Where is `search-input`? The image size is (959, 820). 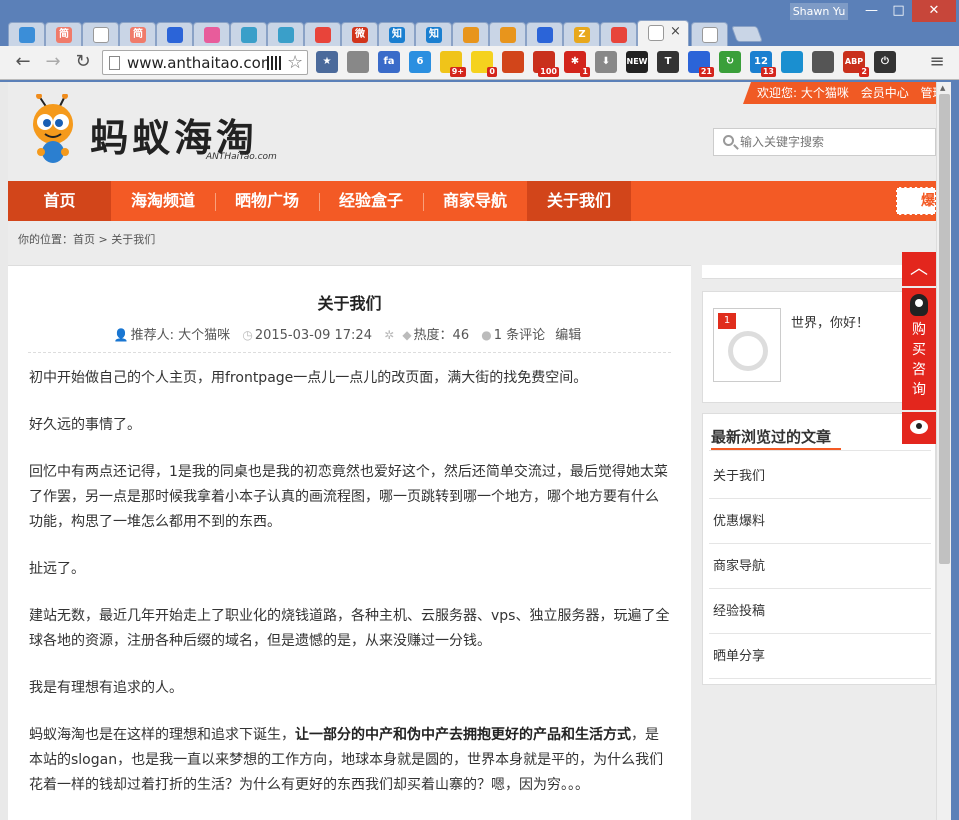
search-input is located at coordinates (835, 142).